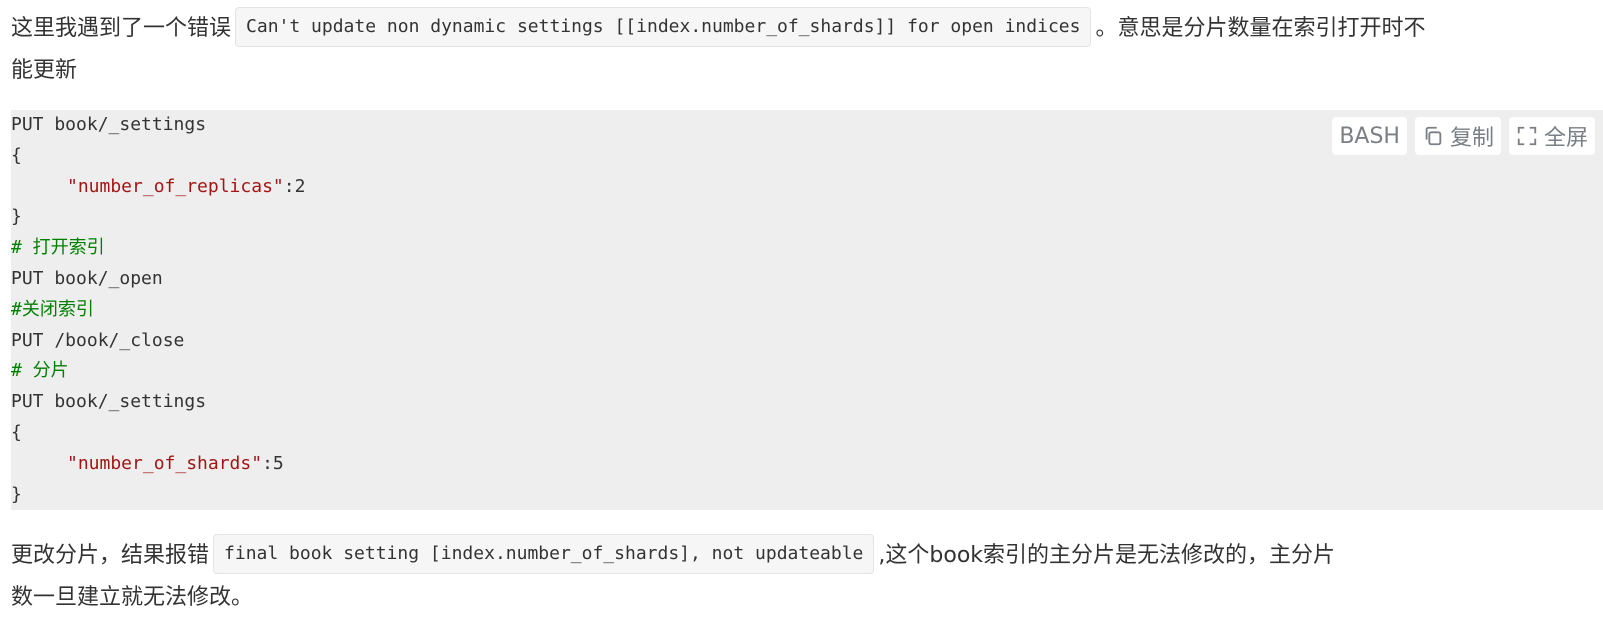  What do you see at coordinates (44, 70) in the screenshot?
I see `intro-paragraph-line2: 能更新` at bounding box center [44, 70].